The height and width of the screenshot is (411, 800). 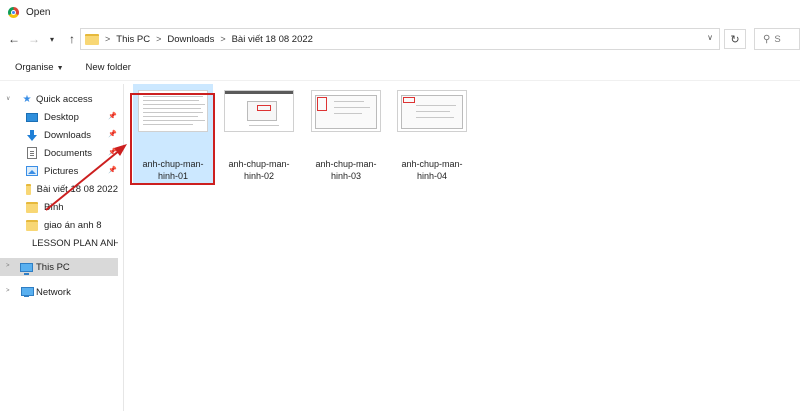 I want to click on network-icon, so click(x=27, y=292).